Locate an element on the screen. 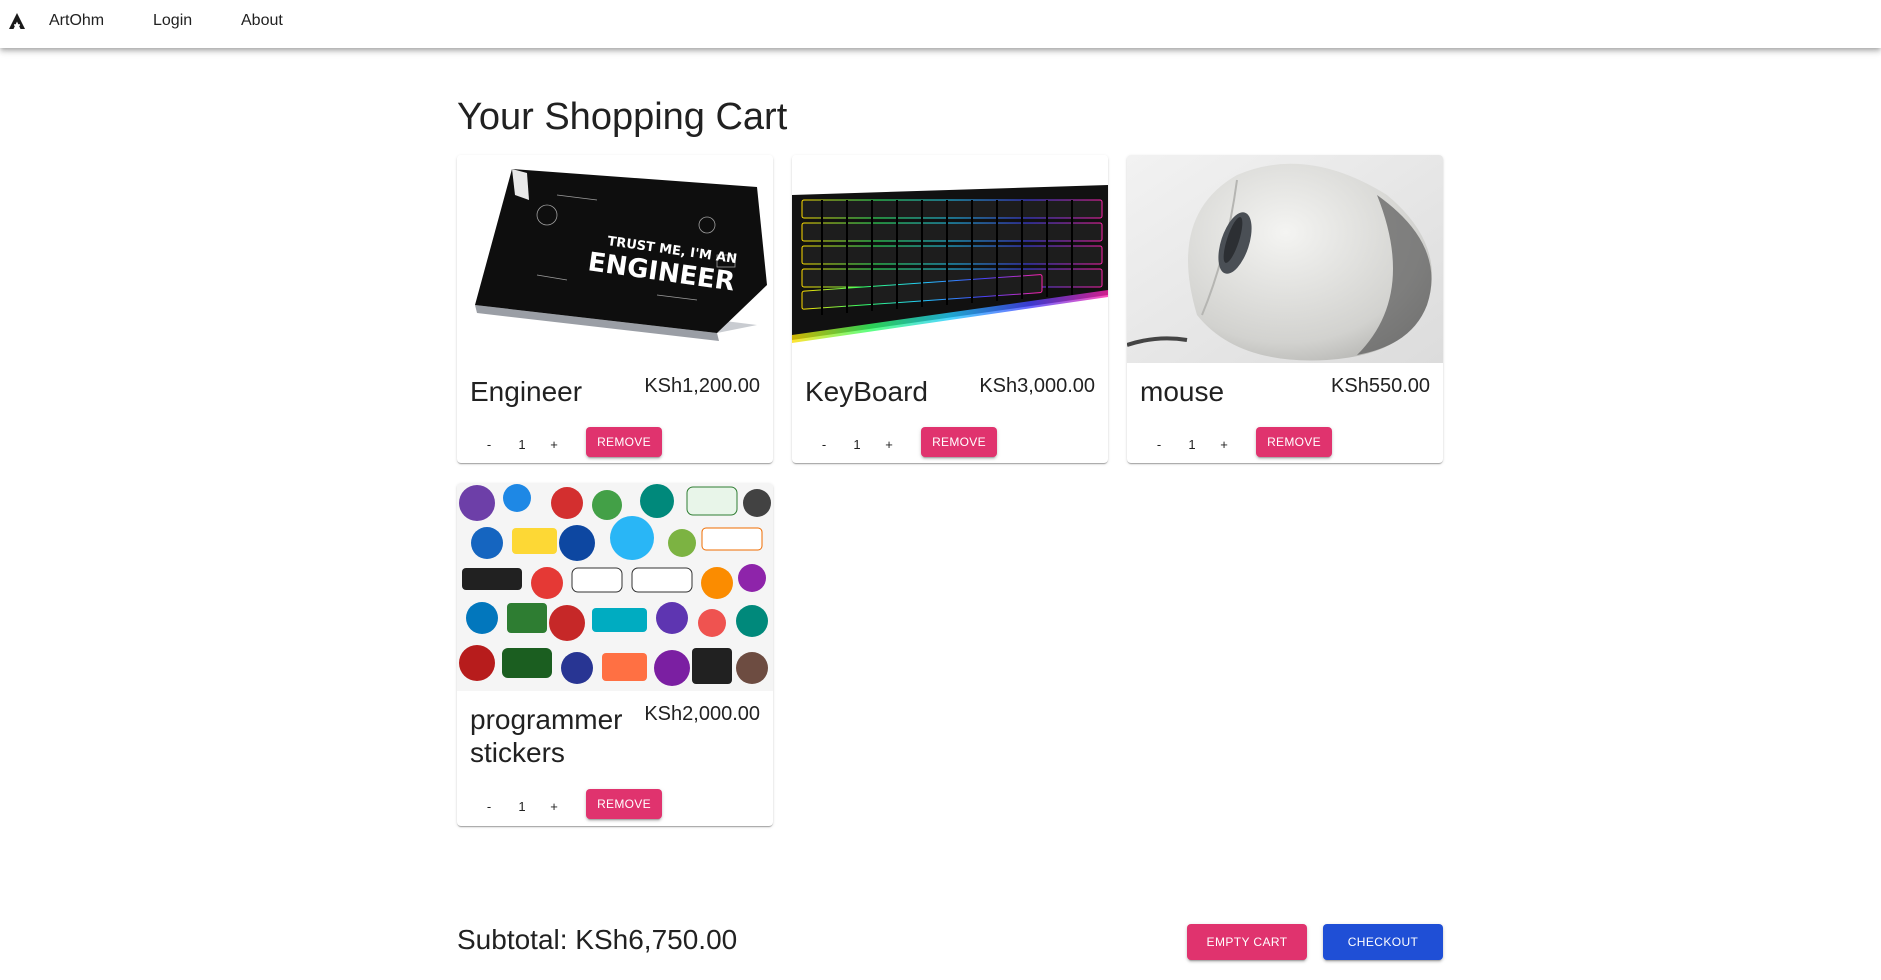 This screenshot has height=980, width=1881. cart-item-card: KeyBoard KSh3,000.00 - 1 + REMOVE is located at coordinates (950, 309).